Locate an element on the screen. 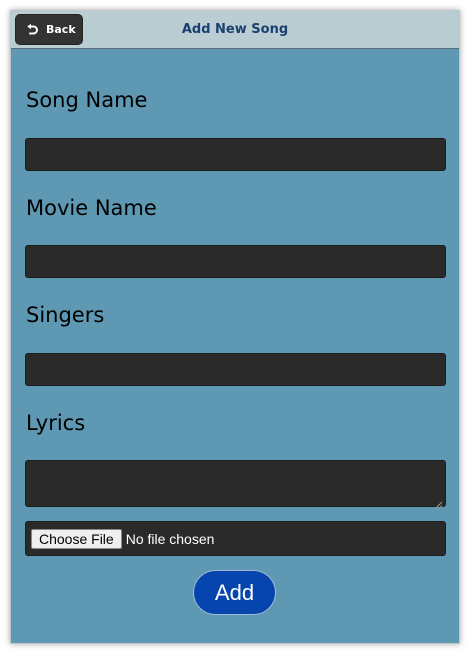 This screenshot has width=469, height=654. lyrics-label: Lyrics is located at coordinates (56, 423).